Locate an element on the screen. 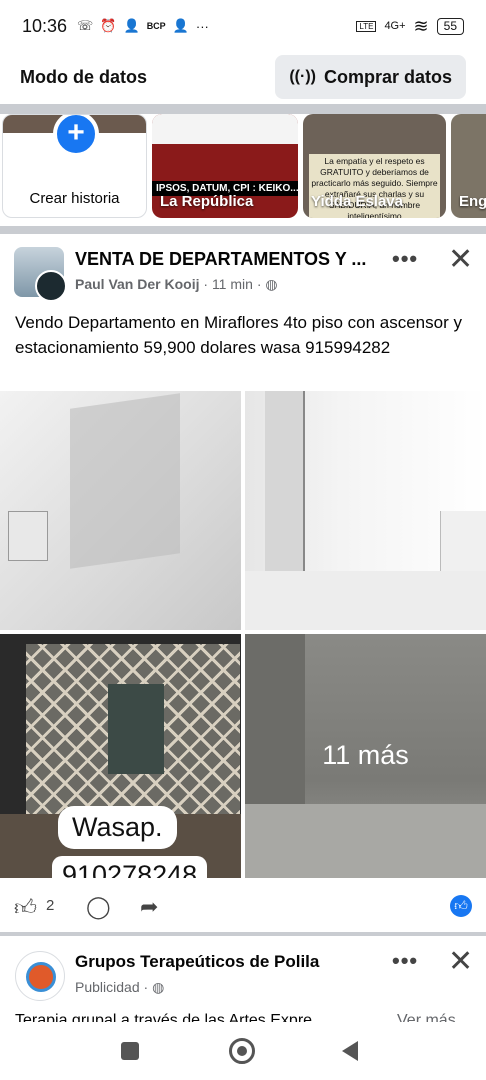 The width and height of the screenshot is (486, 1080). create-story-label: Crear historia is located at coordinates (74, 198).